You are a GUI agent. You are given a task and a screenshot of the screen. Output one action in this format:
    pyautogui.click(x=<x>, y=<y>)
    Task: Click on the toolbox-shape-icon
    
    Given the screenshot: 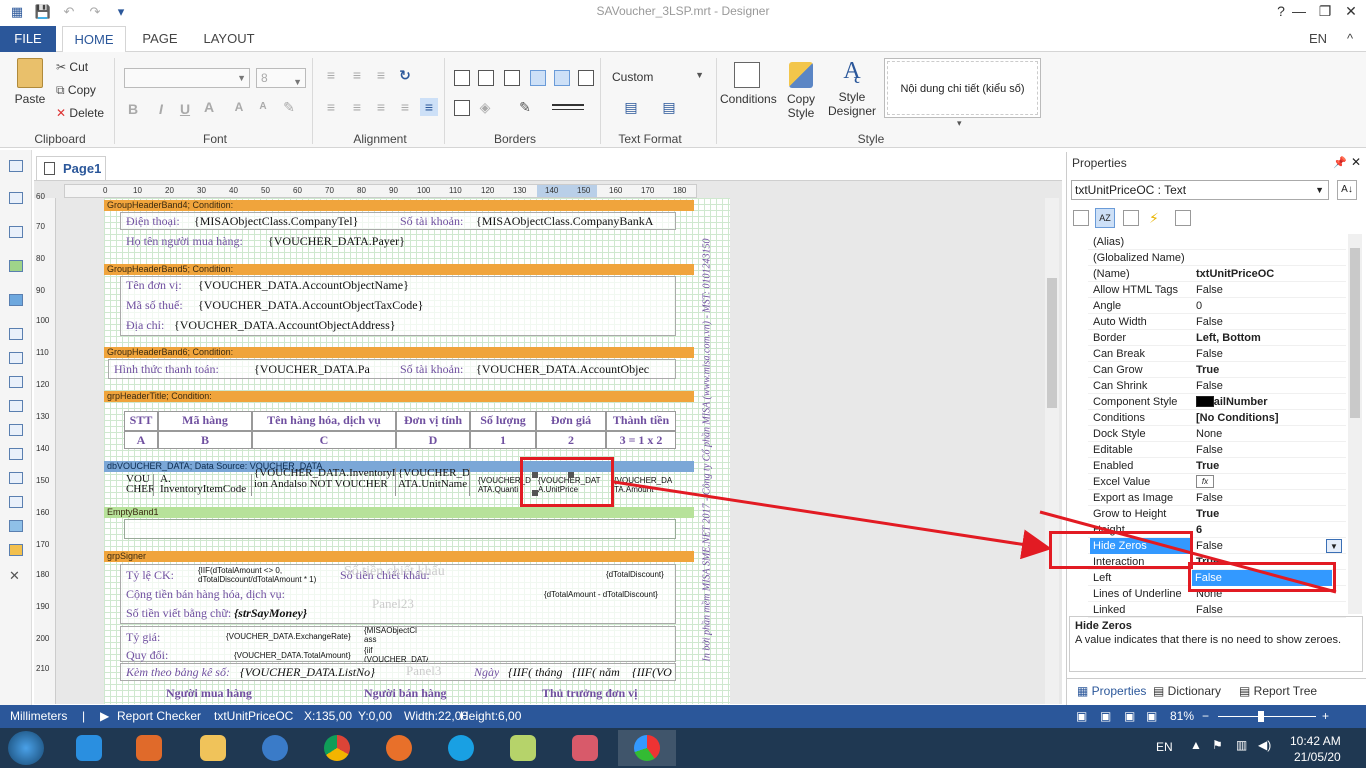 What is the action you would take?
    pyautogui.click(x=16, y=478)
    